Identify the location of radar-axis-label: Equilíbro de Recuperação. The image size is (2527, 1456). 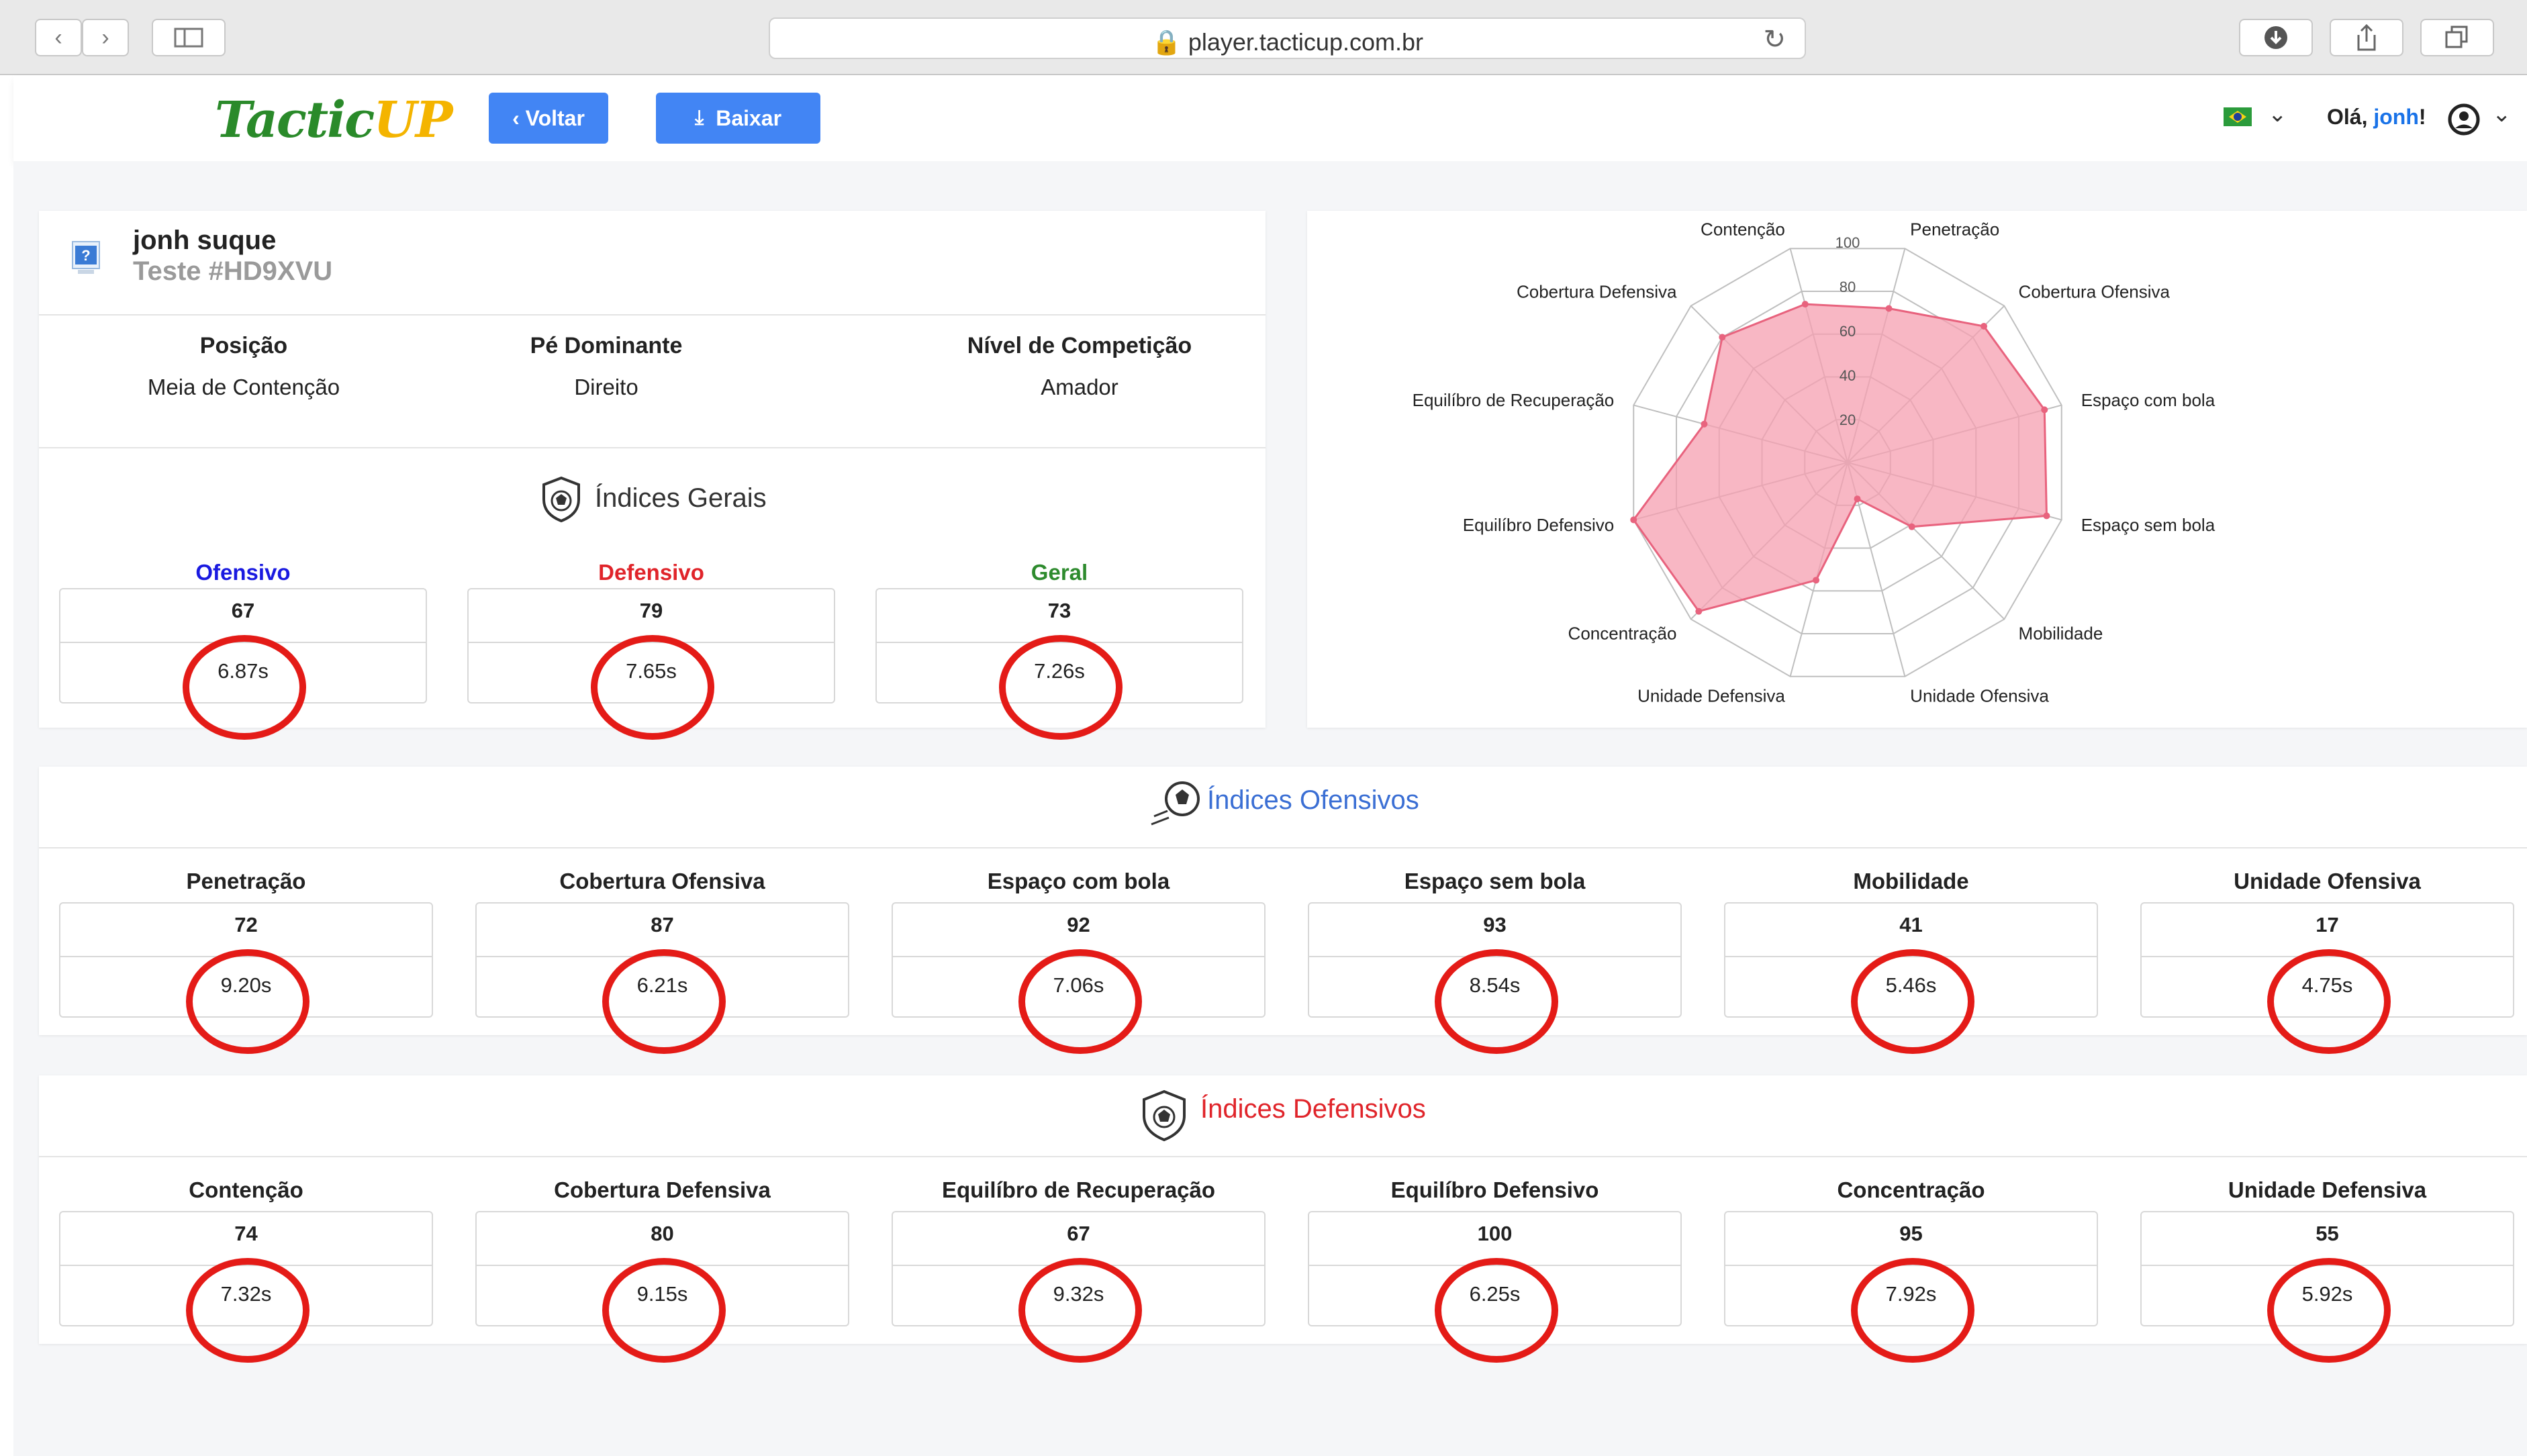
(1514, 400).